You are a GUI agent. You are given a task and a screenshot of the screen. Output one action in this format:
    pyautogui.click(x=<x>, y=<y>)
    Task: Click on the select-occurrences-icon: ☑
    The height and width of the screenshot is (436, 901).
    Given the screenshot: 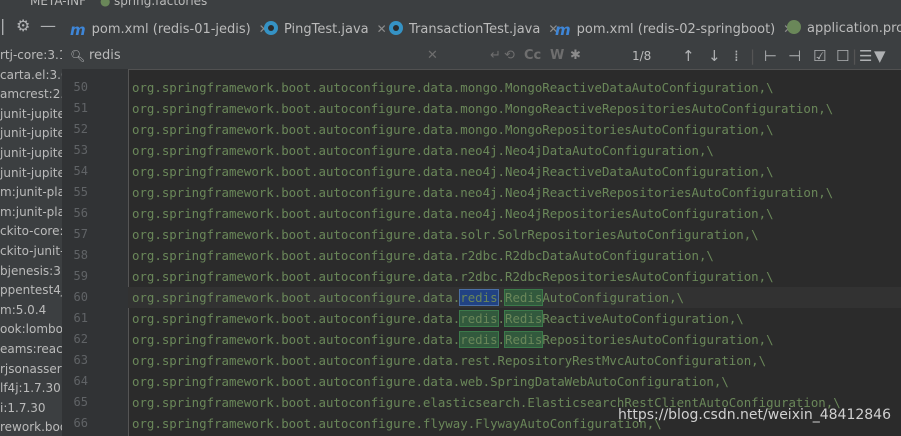 What is the action you would take?
    pyautogui.click(x=819, y=56)
    